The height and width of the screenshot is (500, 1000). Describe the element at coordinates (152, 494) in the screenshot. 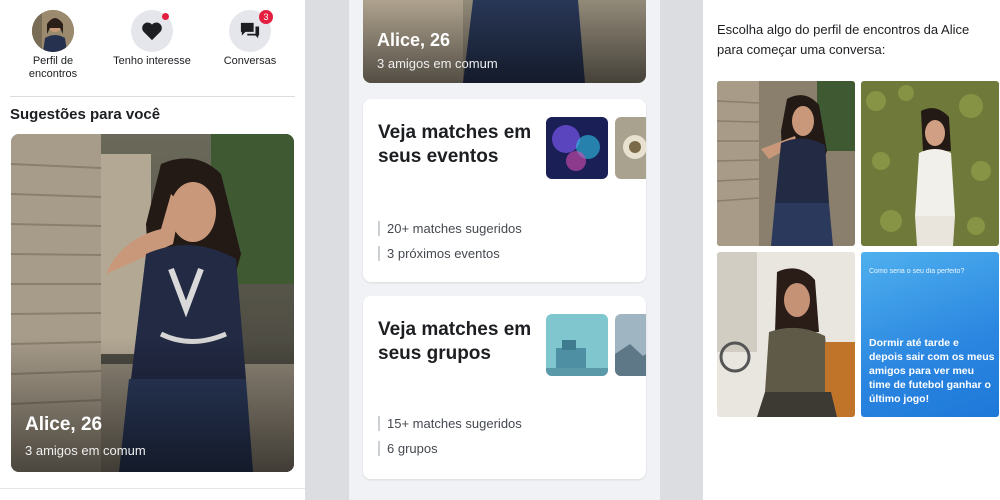

I see `bottom-edge` at that location.